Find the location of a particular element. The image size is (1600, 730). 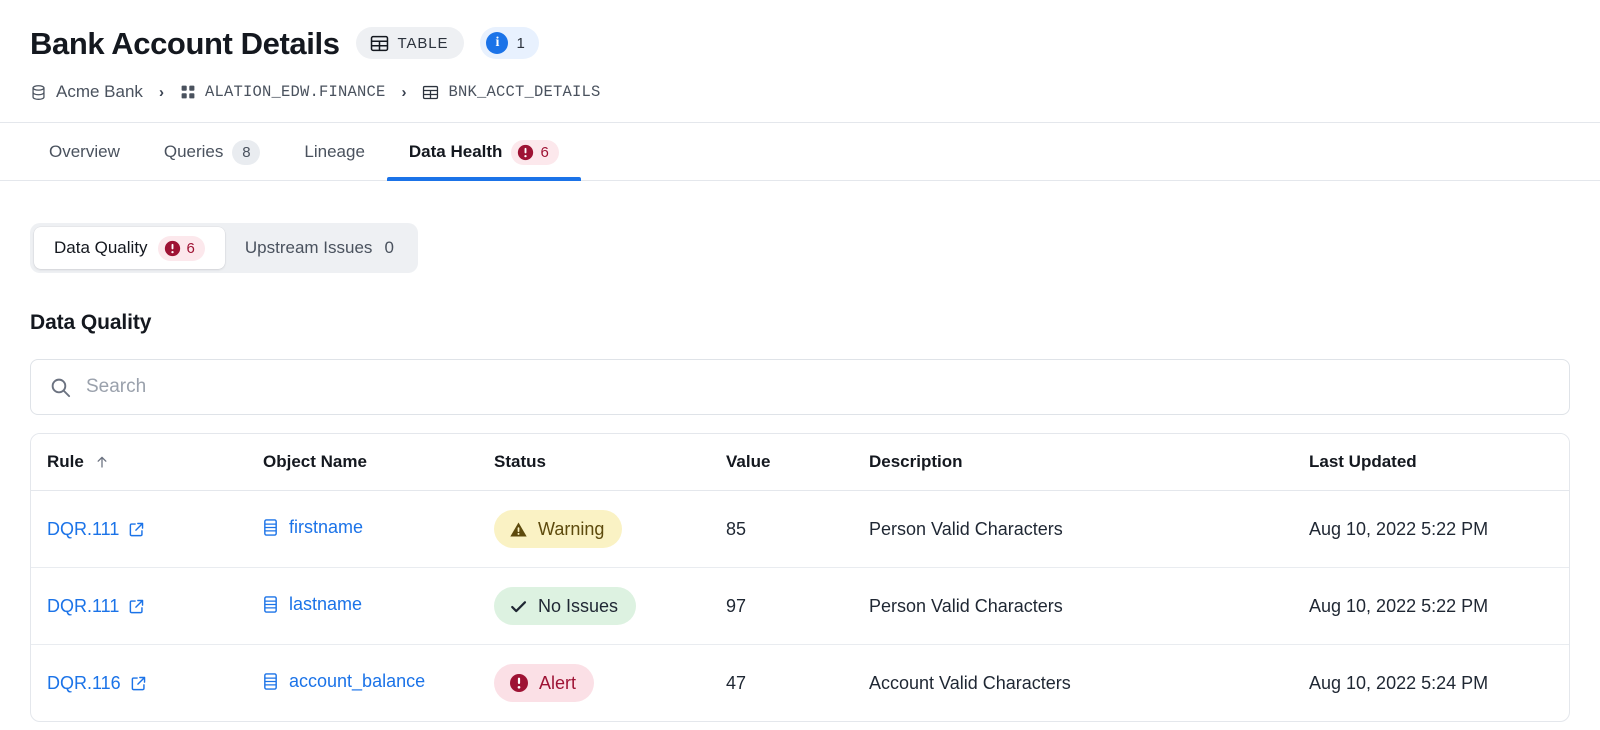

segment-data-quality-badge: 6 is located at coordinates (181, 248).